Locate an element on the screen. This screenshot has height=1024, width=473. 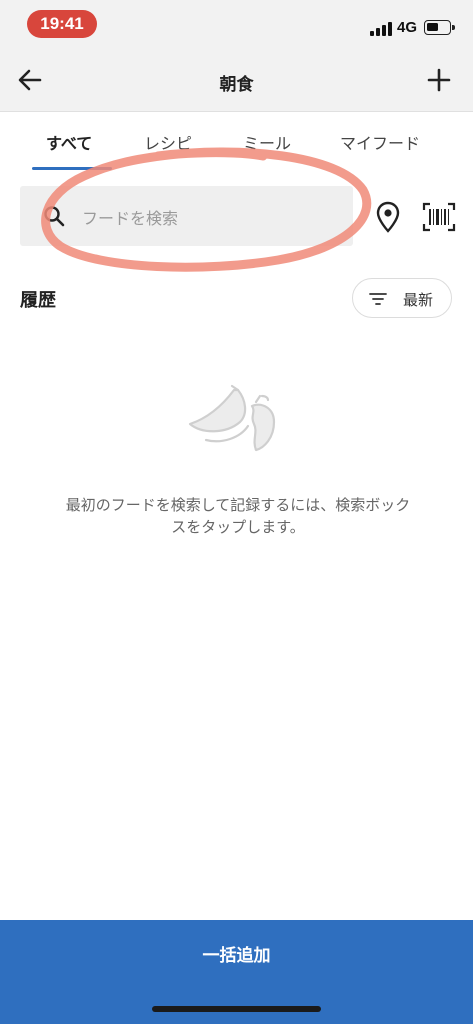
battery-icon is located at coordinates (439, 27).